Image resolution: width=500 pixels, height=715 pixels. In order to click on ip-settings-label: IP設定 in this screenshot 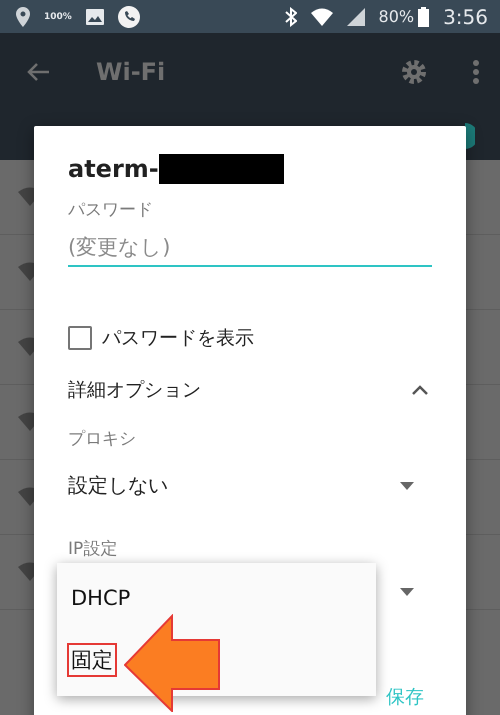, I will do `click(93, 549)`.